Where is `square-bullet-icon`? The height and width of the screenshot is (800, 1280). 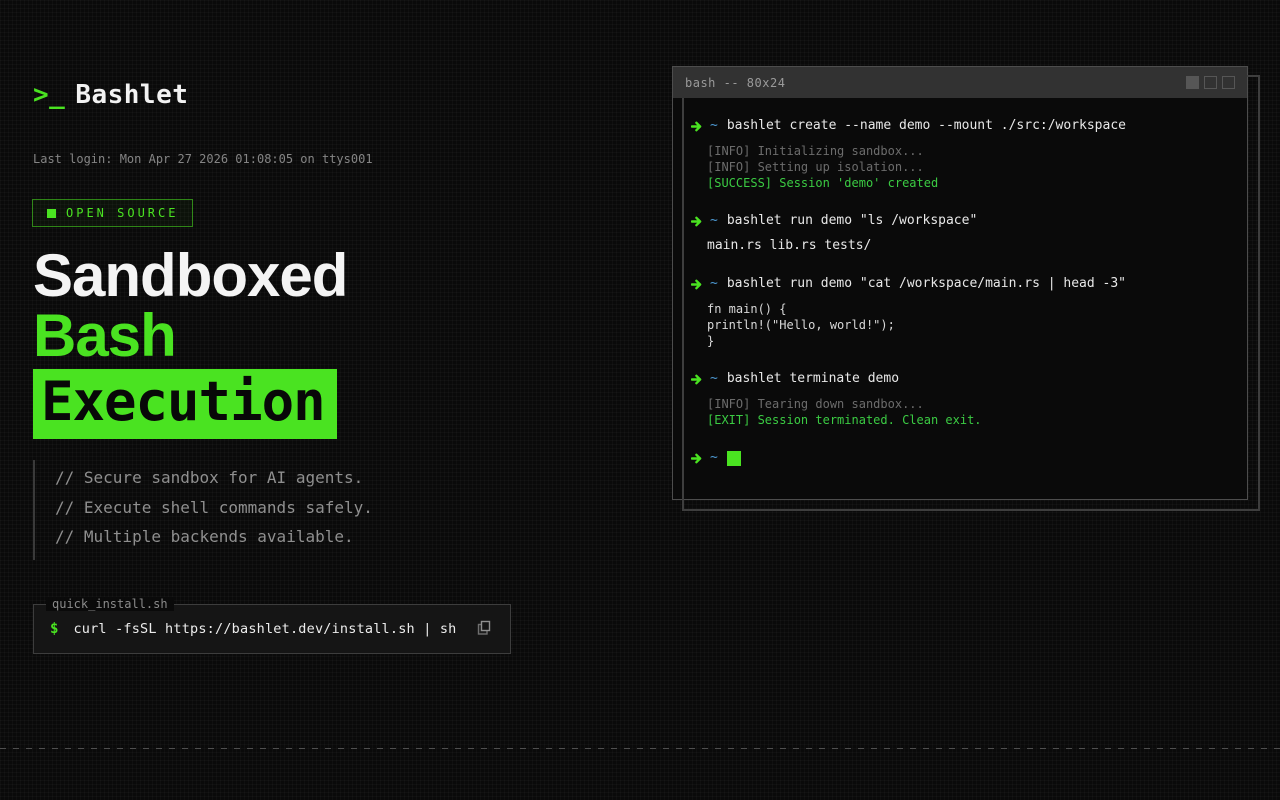 square-bullet-icon is located at coordinates (51, 213).